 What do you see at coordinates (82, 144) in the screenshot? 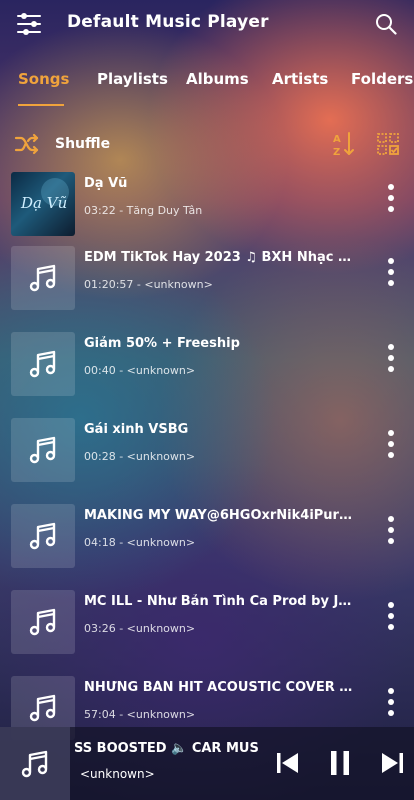
I see `shuffle-button: Shuffle` at bounding box center [82, 144].